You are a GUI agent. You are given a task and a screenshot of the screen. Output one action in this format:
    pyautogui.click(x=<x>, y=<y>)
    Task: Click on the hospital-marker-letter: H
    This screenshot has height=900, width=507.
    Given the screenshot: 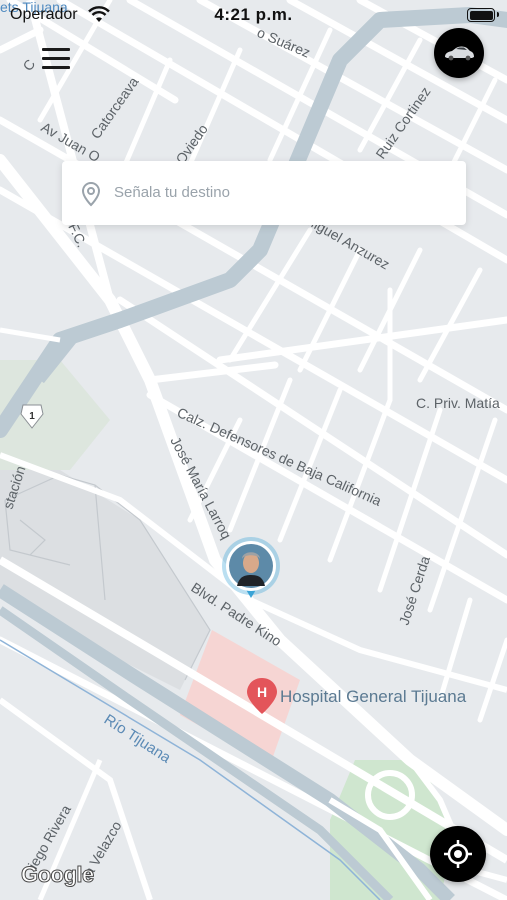 What is the action you would take?
    pyautogui.click(x=262, y=692)
    